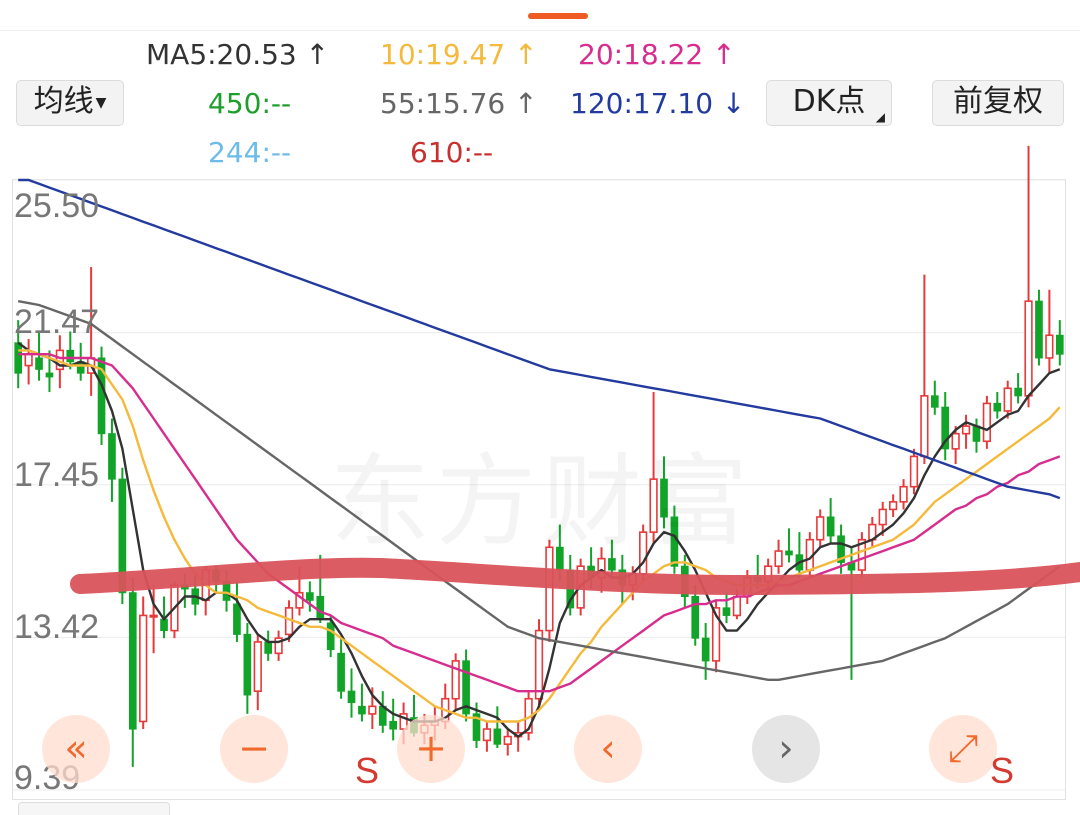 This screenshot has width=1080, height=815. I want to click on rewind-button: «, so click(76, 749).